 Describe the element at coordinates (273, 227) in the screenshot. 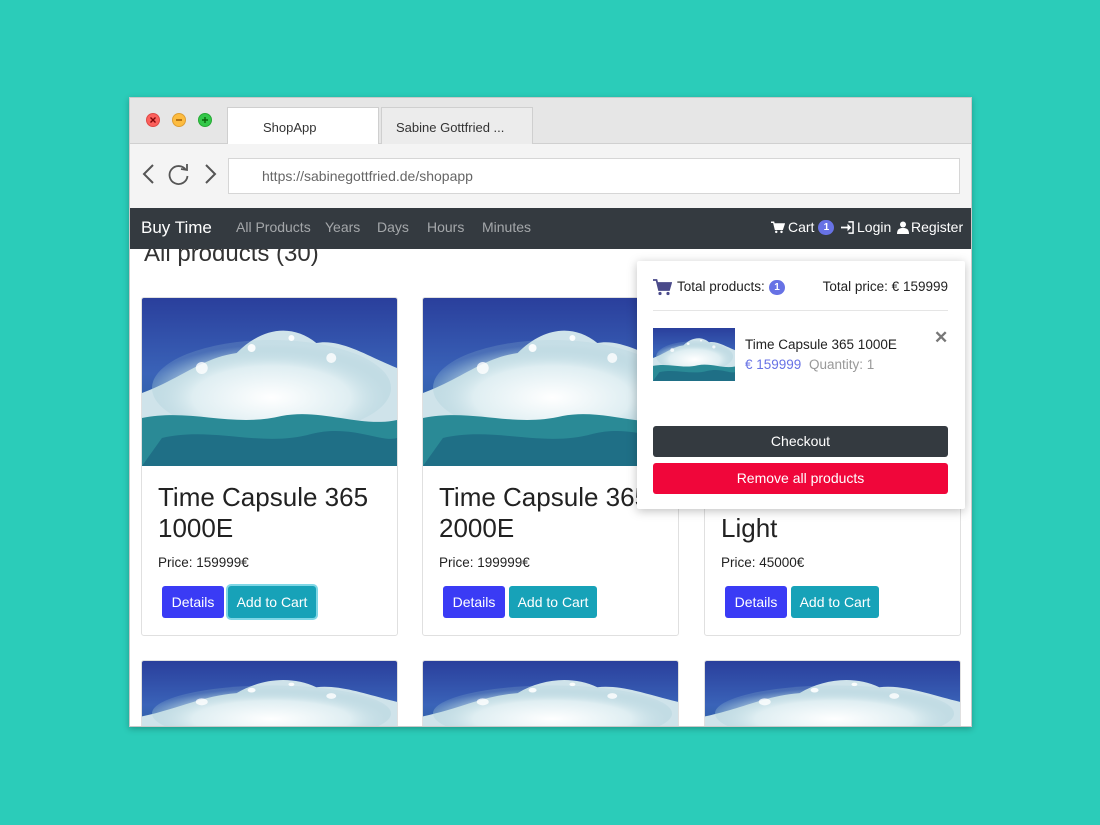

I see `nav-all-products: All Products` at that location.